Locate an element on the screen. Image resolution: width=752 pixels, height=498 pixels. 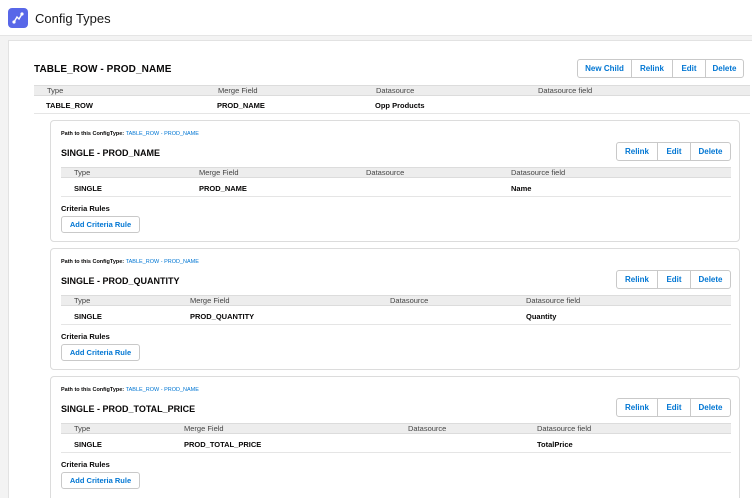
cell-merge-field: PROD_TOTAL_PRICE is located at coordinates (223, 444).